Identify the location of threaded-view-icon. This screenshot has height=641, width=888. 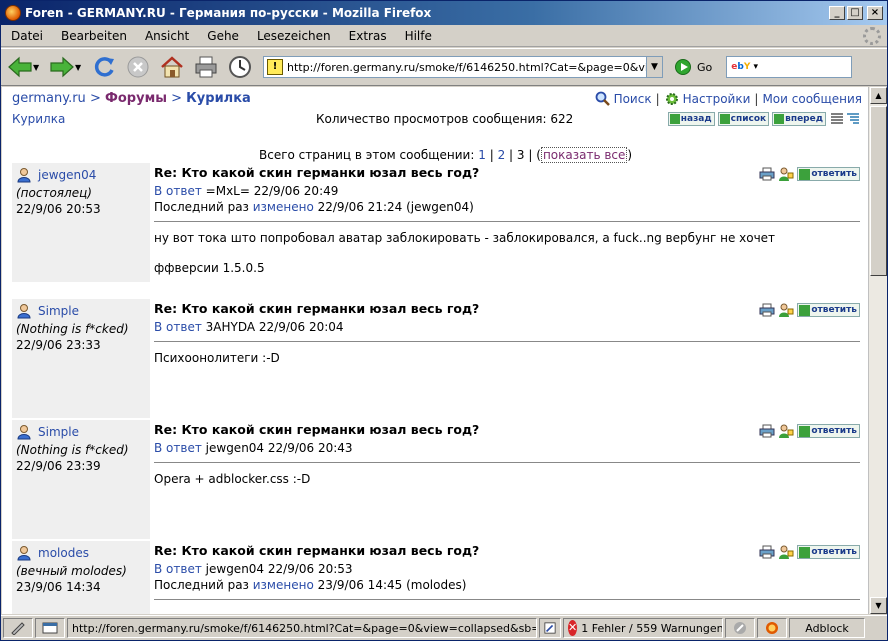
(853, 118).